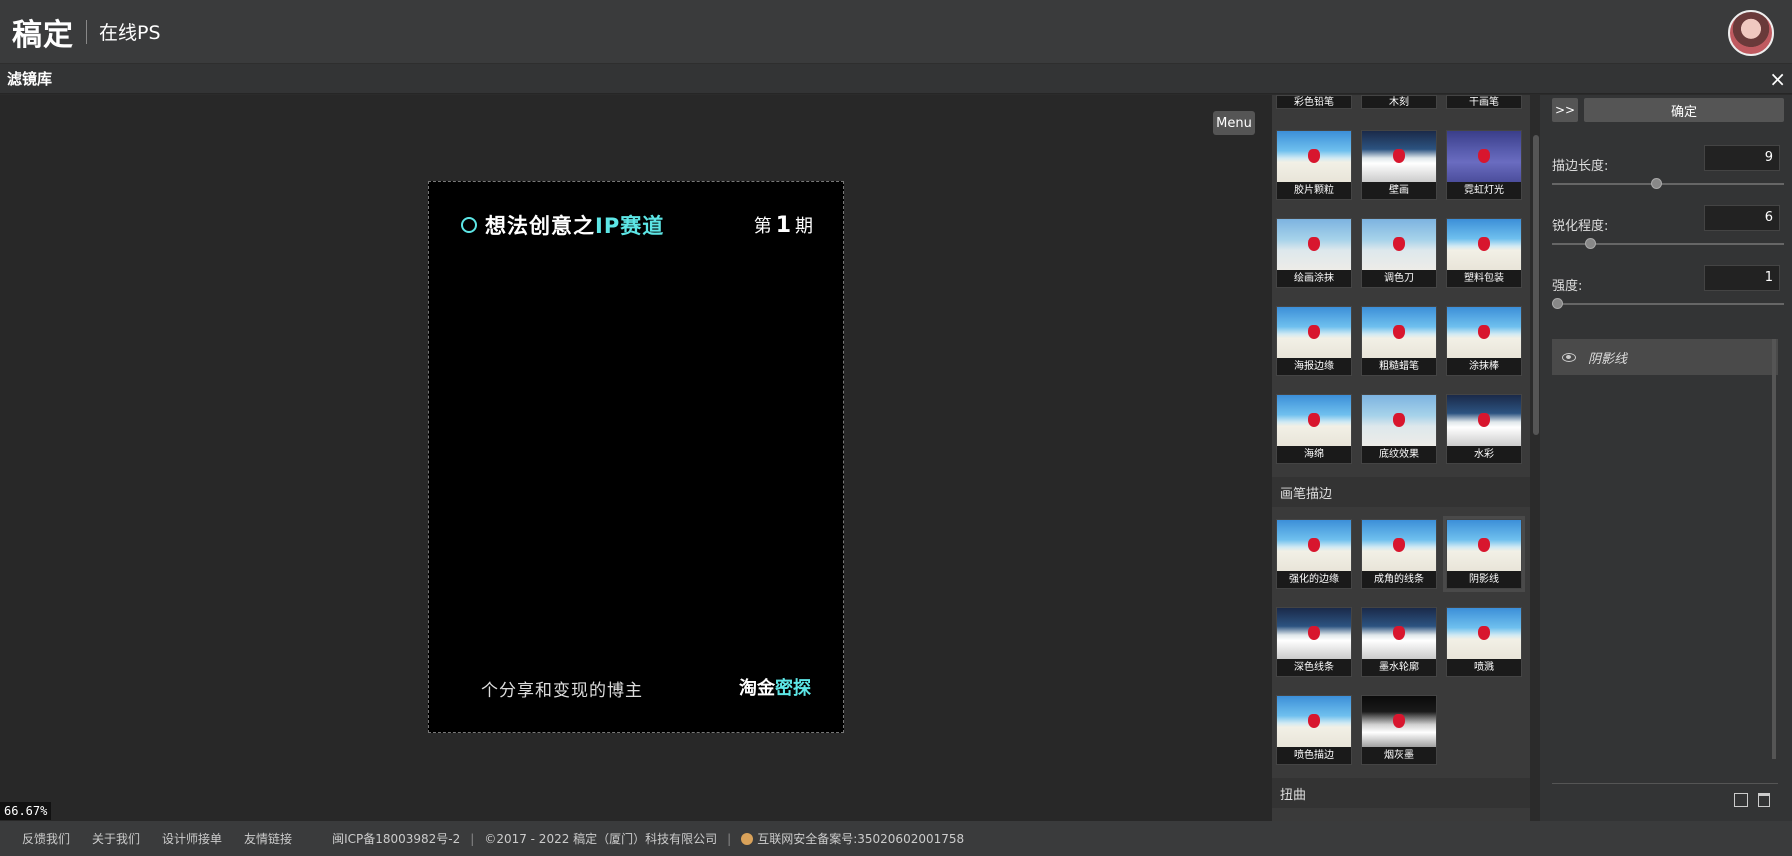  I want to click on param-label: 锐化程度:, so click(1580, 226).